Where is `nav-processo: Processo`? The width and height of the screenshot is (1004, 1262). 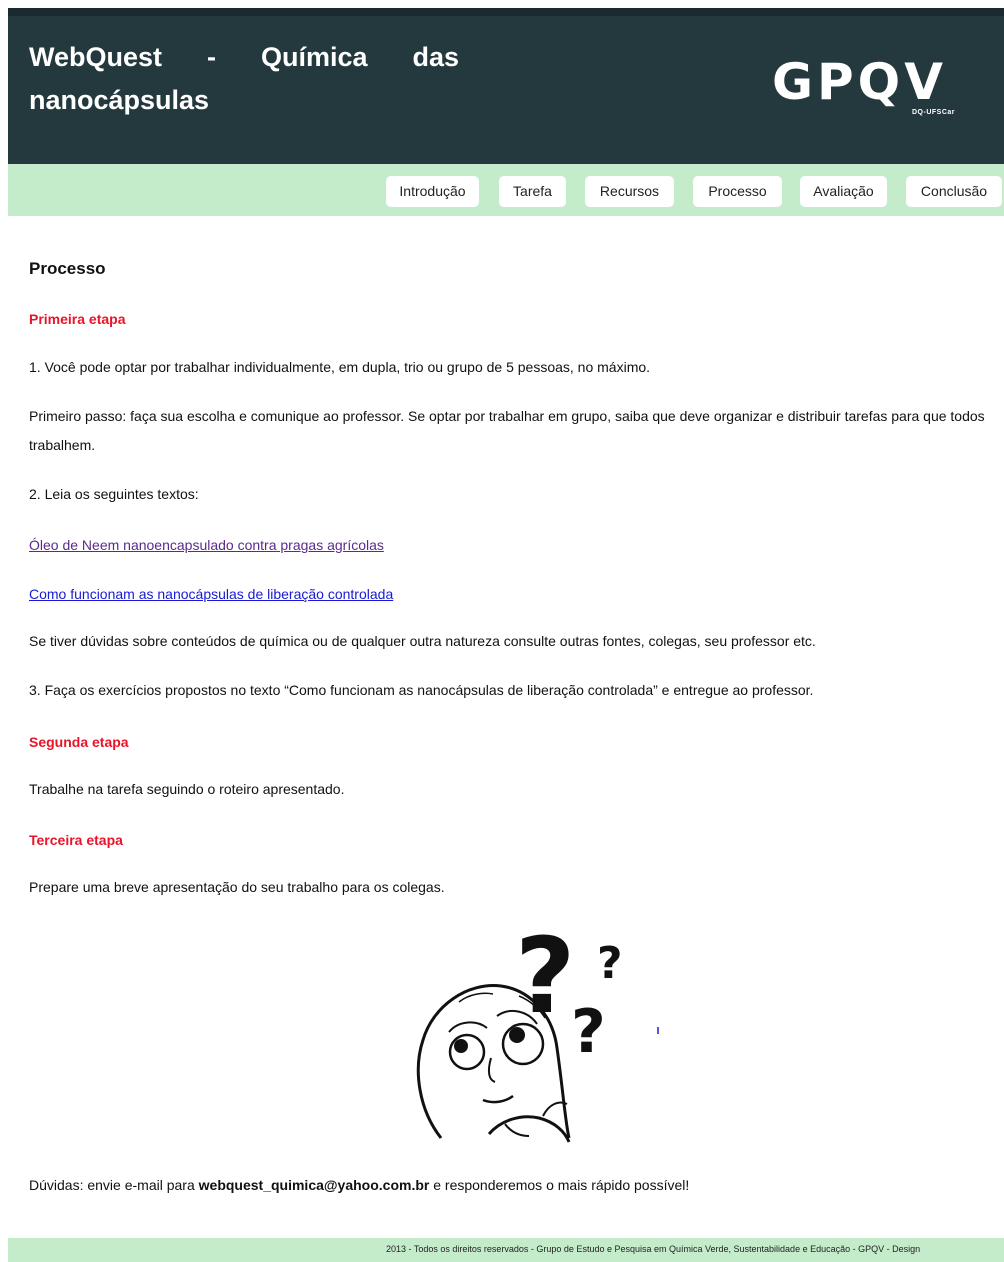
nav-processo: Processo is located at coordinates (737, 191).